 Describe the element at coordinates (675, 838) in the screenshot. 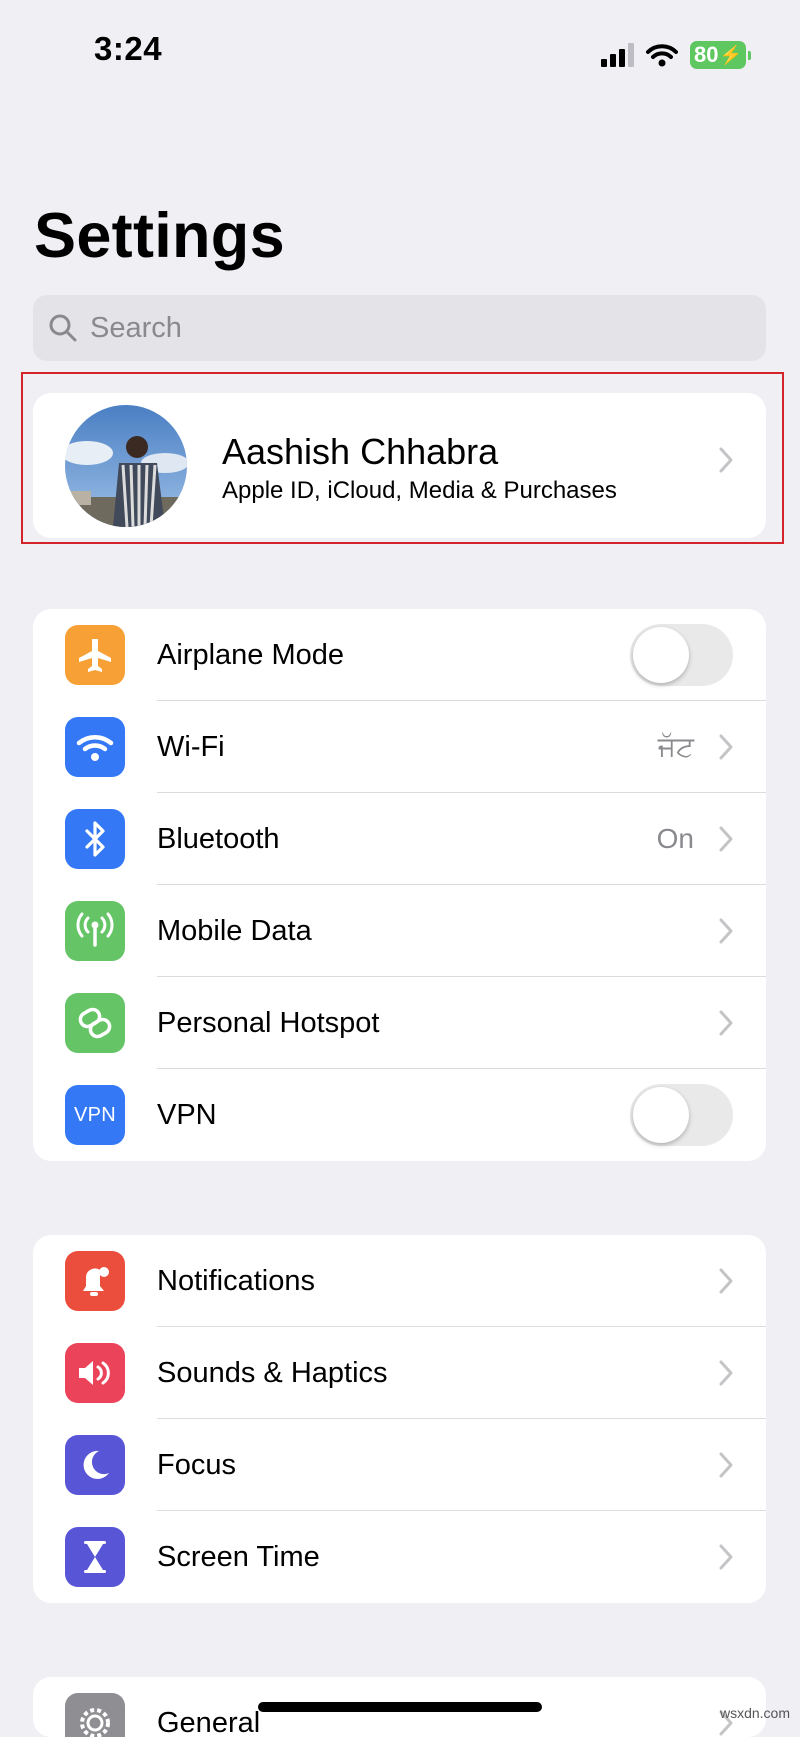

I see `bluetooth-status-value: On` at that location.